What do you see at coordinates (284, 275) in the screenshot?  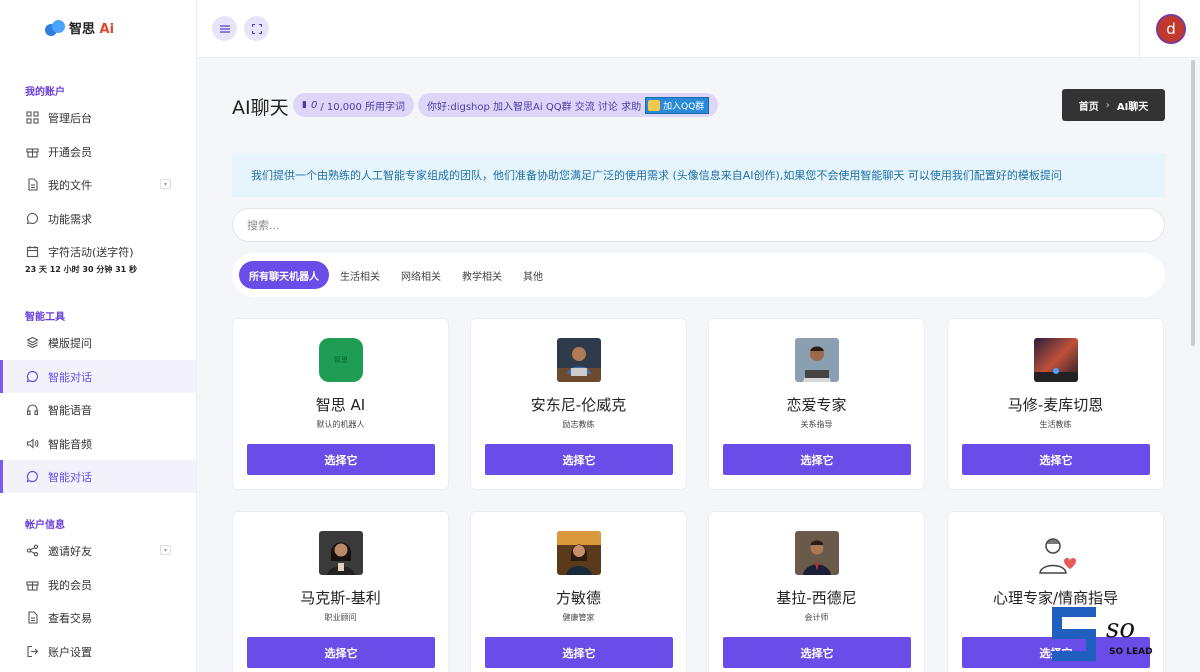 I see `tab-all-bots: 所有聊天机器人` at bounding box center [284, 275].